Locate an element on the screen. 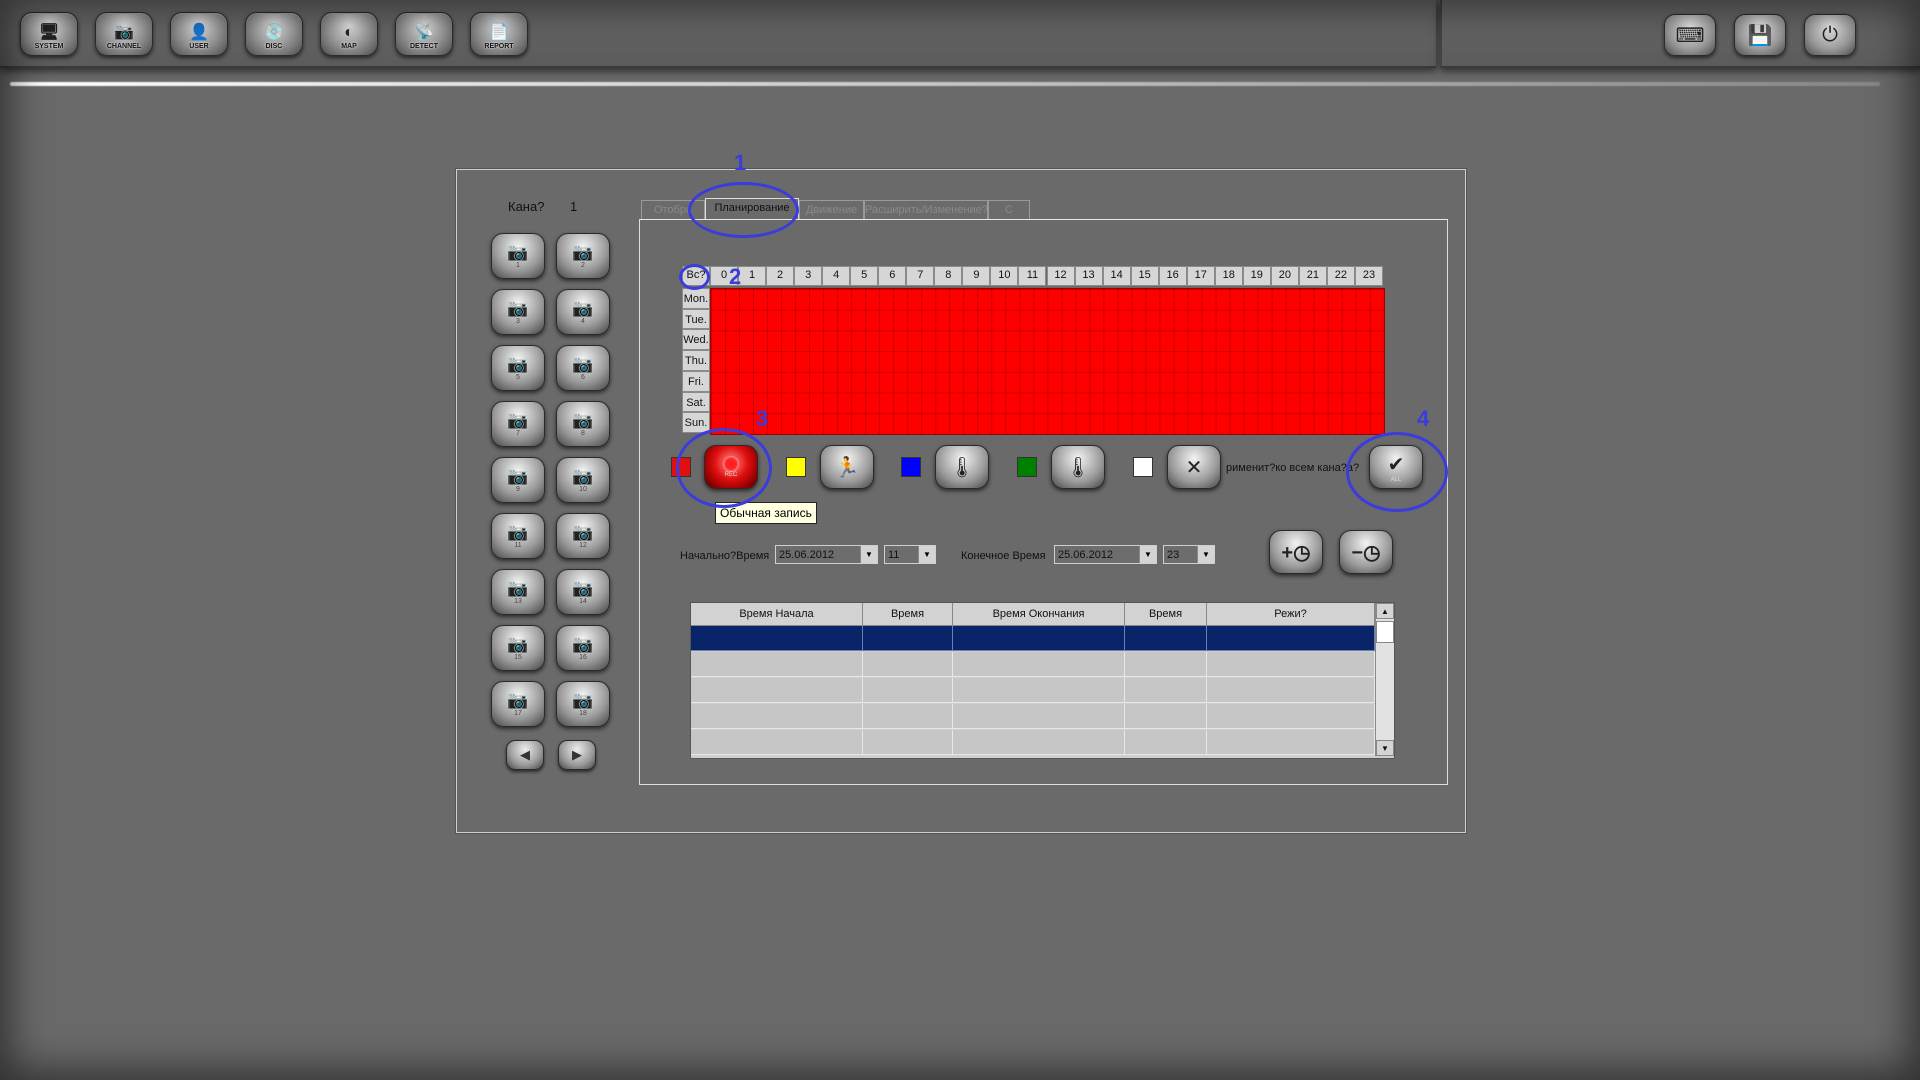 The image size is (1920, 1080). camera-number: 6 is located at coordinates (583, 377).